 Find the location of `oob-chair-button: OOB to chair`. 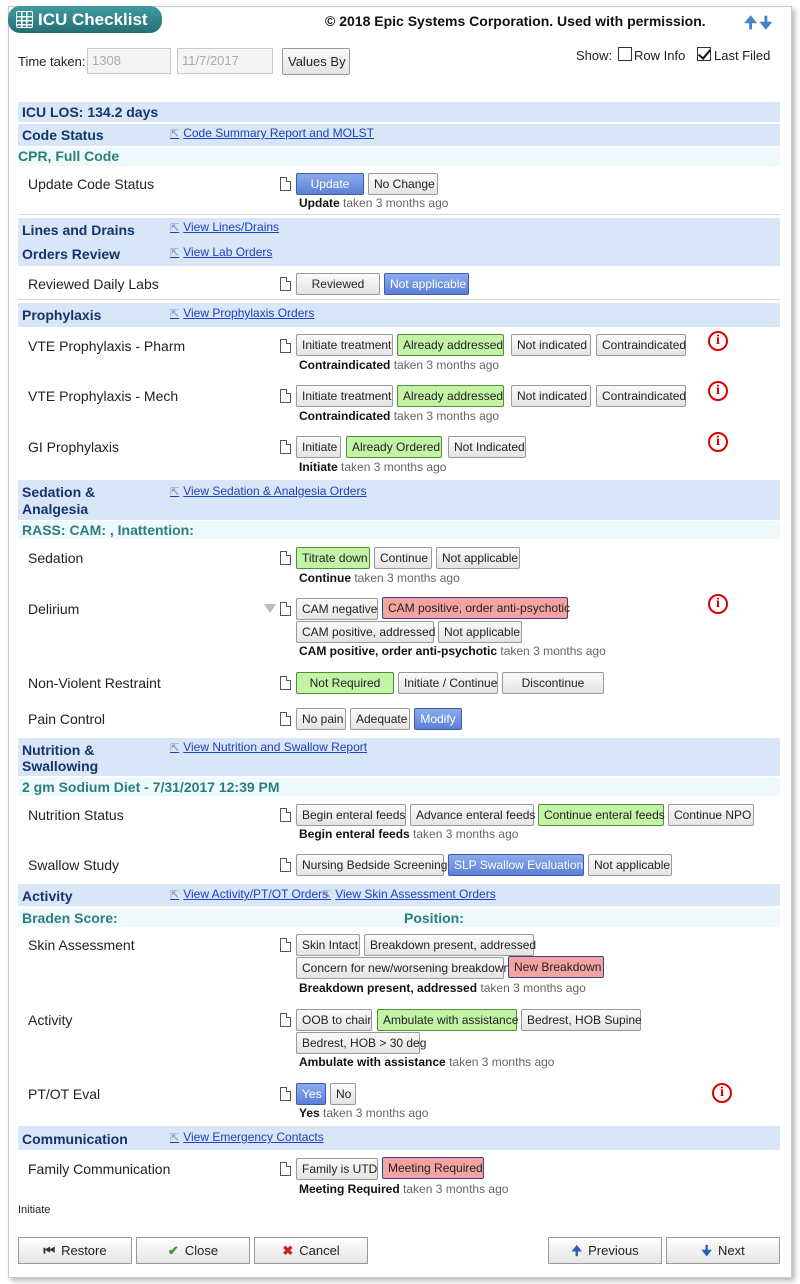

oob-chair-button: OOB to chair is located at coordinates (334, 1020).